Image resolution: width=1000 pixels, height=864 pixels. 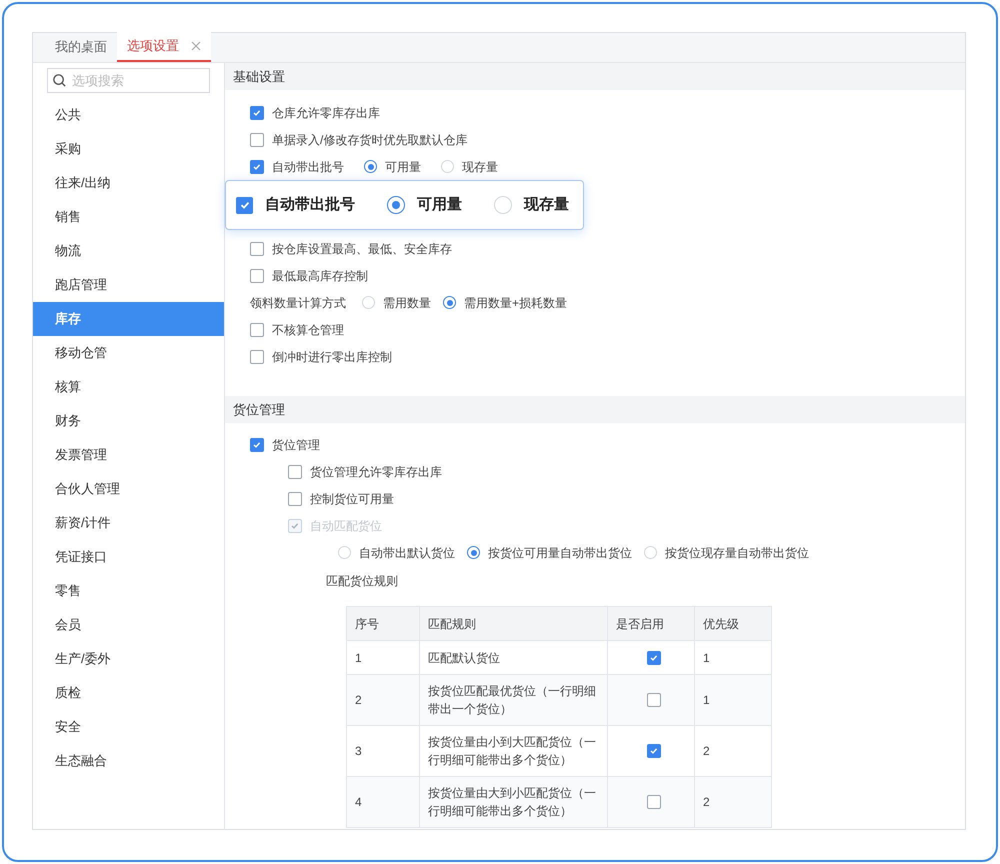 What do you see at coordinates (296, 445) in the screenshot?
I see `option-label: 货位管理` at bounding box center [296, 445].